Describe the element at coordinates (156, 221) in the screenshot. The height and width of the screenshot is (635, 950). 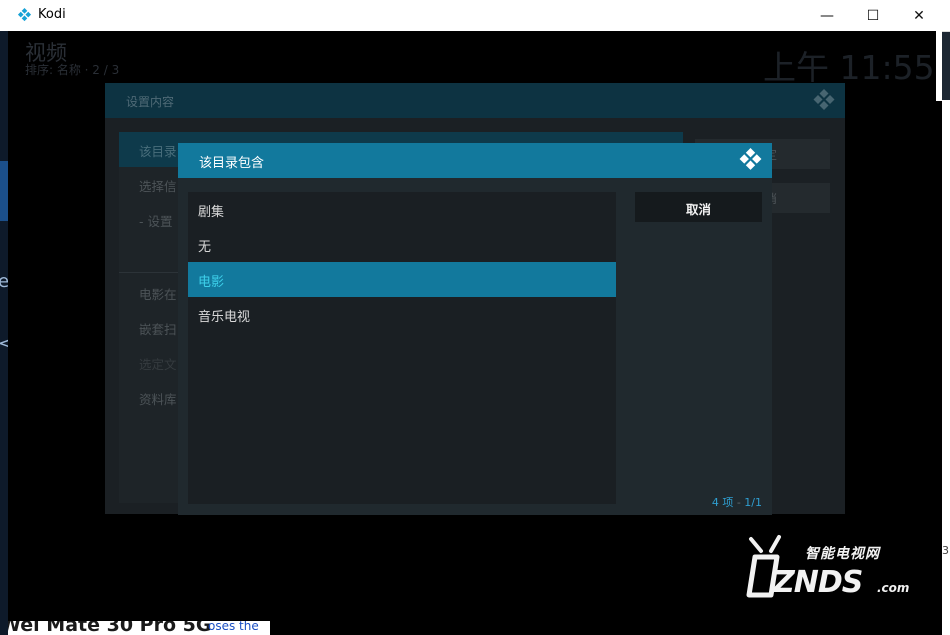
I see `settings-row: - 设置` at that location.